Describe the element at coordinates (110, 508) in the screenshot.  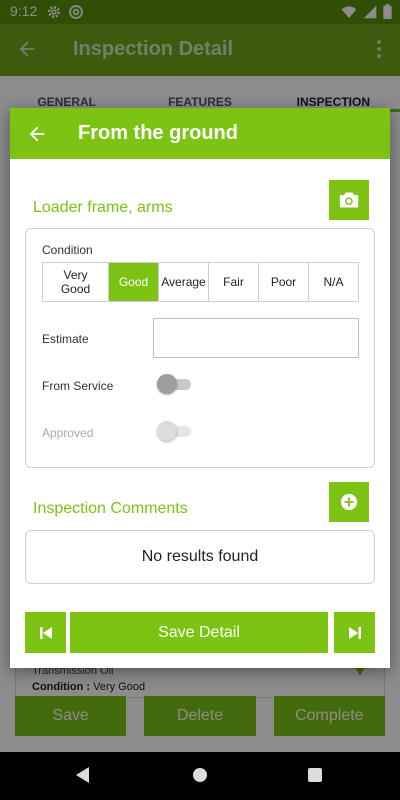
I see `comments-title: Inspection Comments` at that location.